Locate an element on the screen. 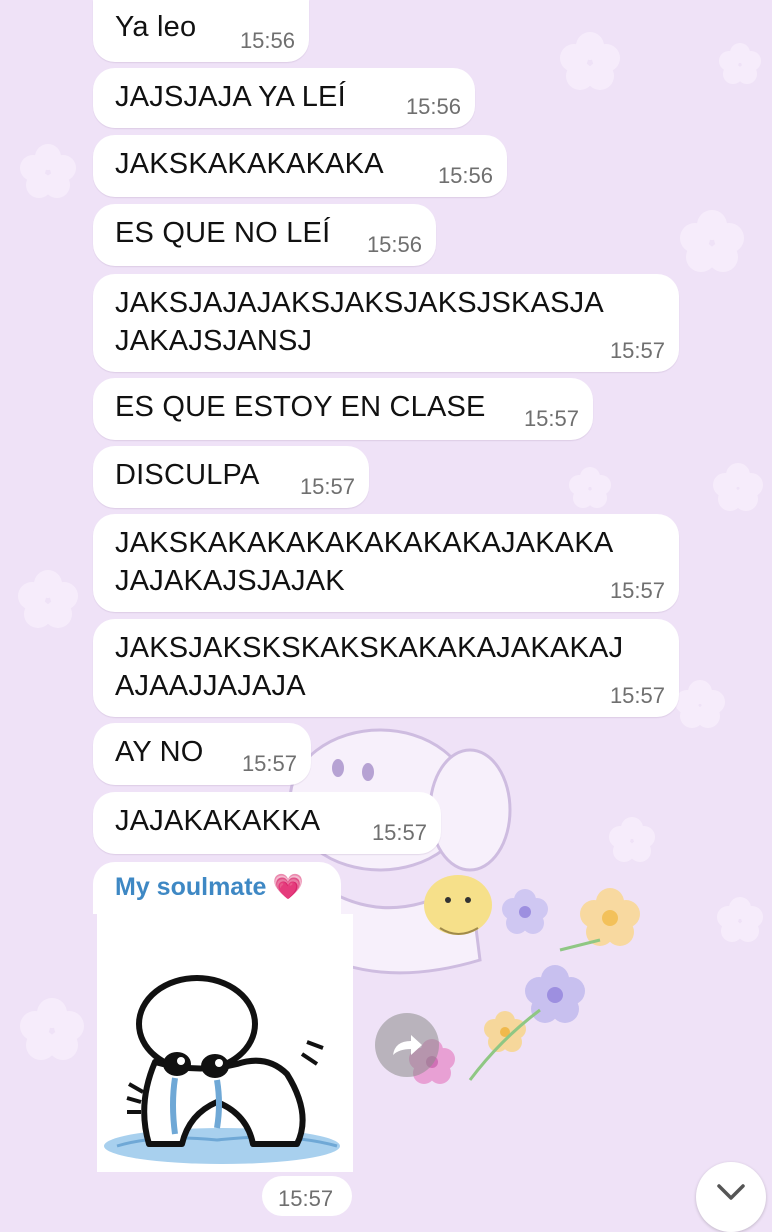 Image resolution: width=772 pixels, height=1232 pixels. message-text: JAJAKAKAKKA is located at coordinates (218, 821).